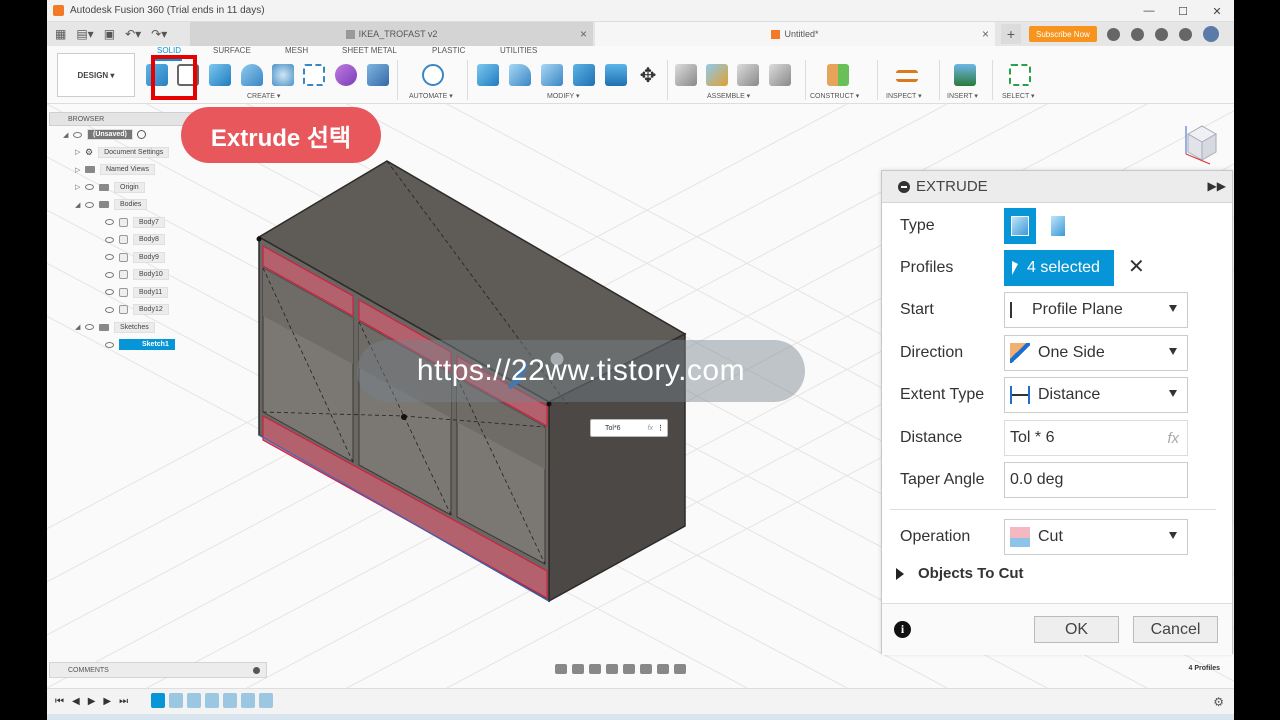 The height and width of the screenshot is (720, 1280). What do you see at coordinates (629, 428) in the screenshot?
I see `distance-dimension-input: Tol*6 fx ⋮` at bounding box center [629, 428].